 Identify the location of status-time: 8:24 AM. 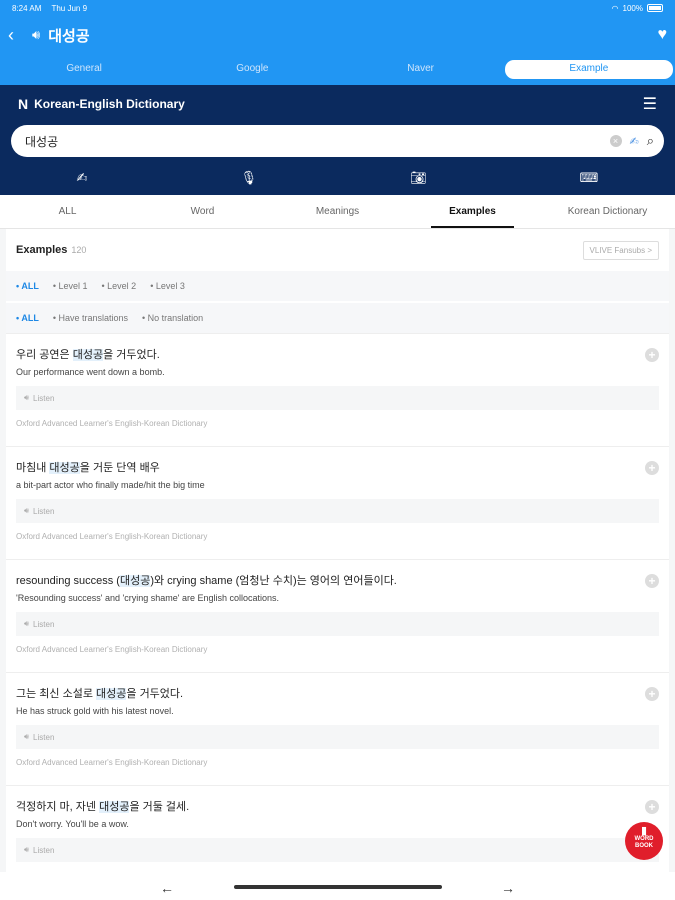
(27, 8).